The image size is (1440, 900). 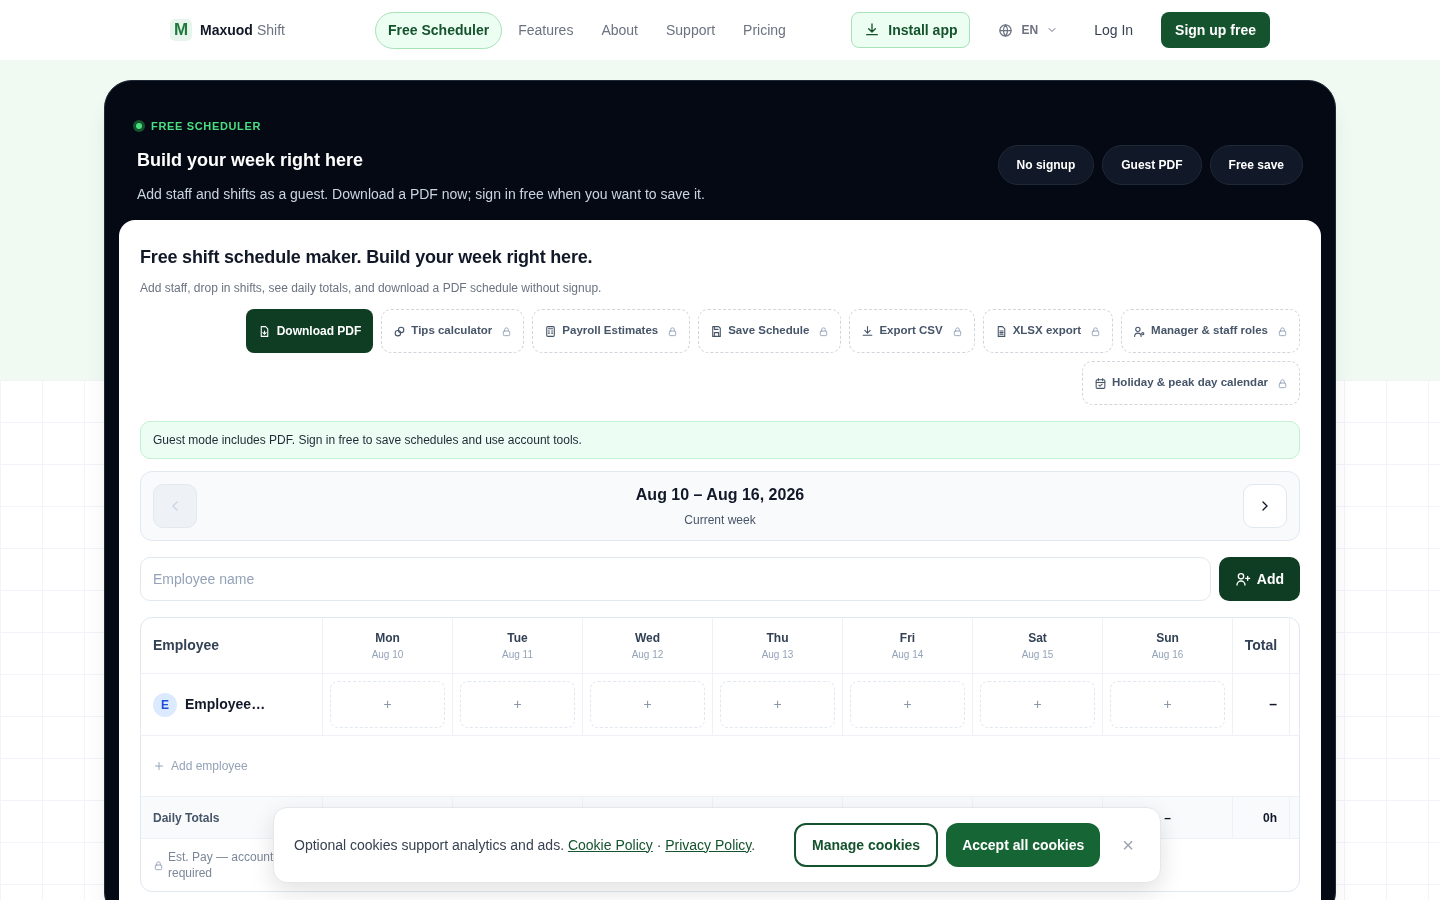 I want to click on add-button: Add, so click(x=1259, y=579).